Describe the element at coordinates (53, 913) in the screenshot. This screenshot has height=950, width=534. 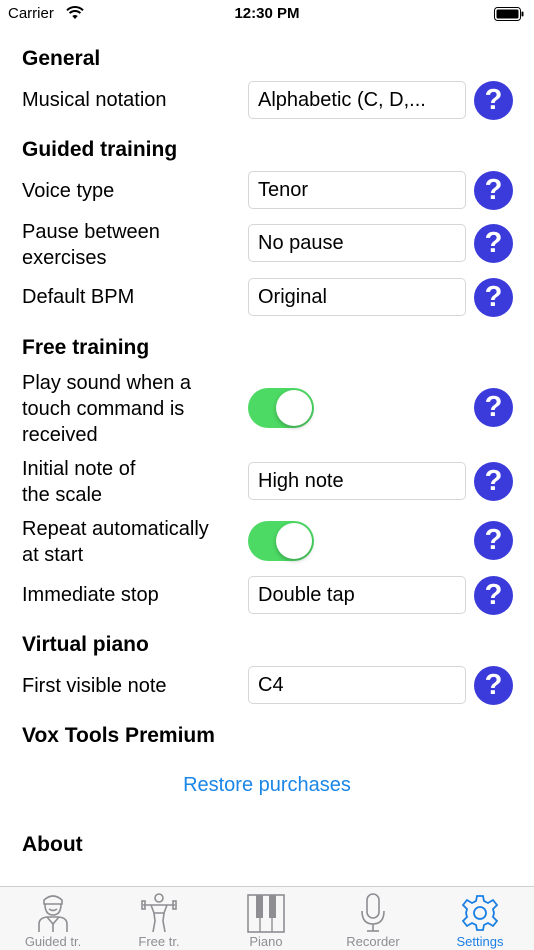
I see `singer-icon` at that location.